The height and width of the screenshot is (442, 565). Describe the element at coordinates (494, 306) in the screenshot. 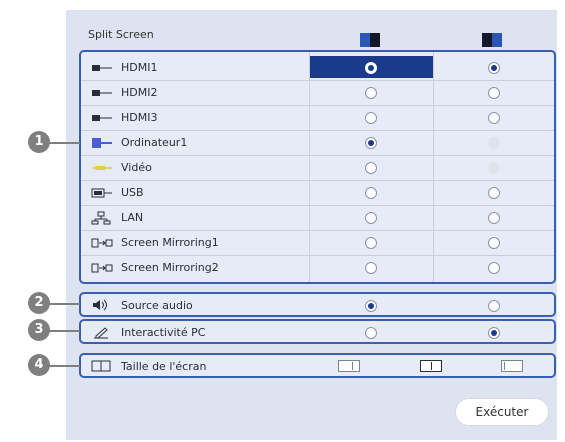

I see `audio-right-radio` at that location.